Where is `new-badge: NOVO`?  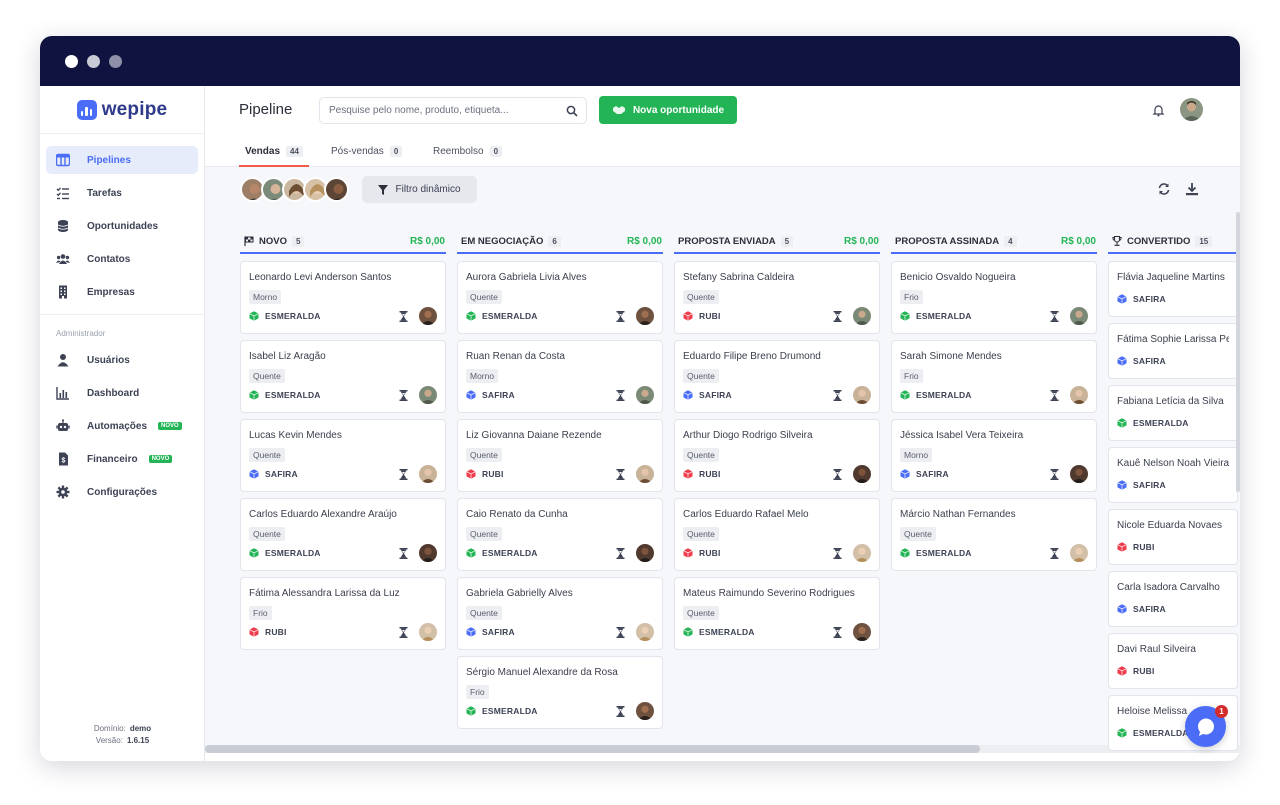
new-badge: NOVO is located at coordinates (160, 459).